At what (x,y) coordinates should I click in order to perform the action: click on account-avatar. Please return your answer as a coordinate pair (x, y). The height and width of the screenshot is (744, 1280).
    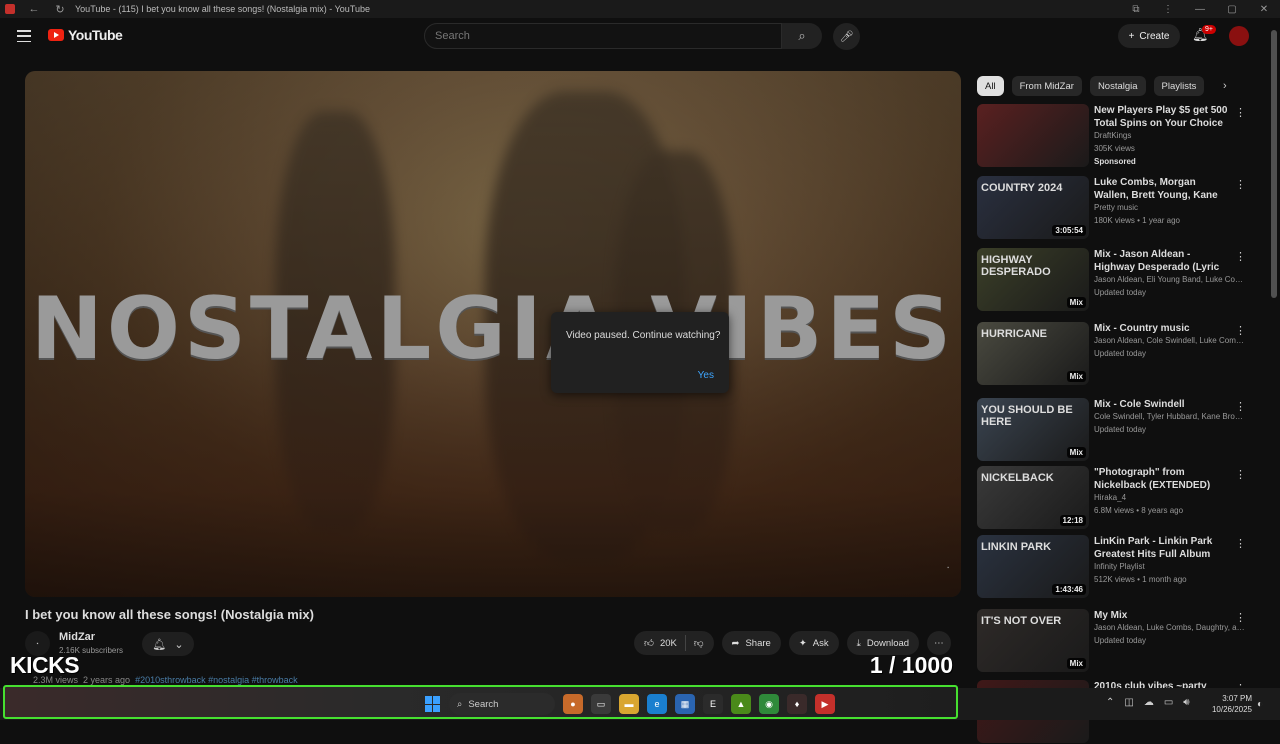
    Looking at the image, I should click on (1239, 36).